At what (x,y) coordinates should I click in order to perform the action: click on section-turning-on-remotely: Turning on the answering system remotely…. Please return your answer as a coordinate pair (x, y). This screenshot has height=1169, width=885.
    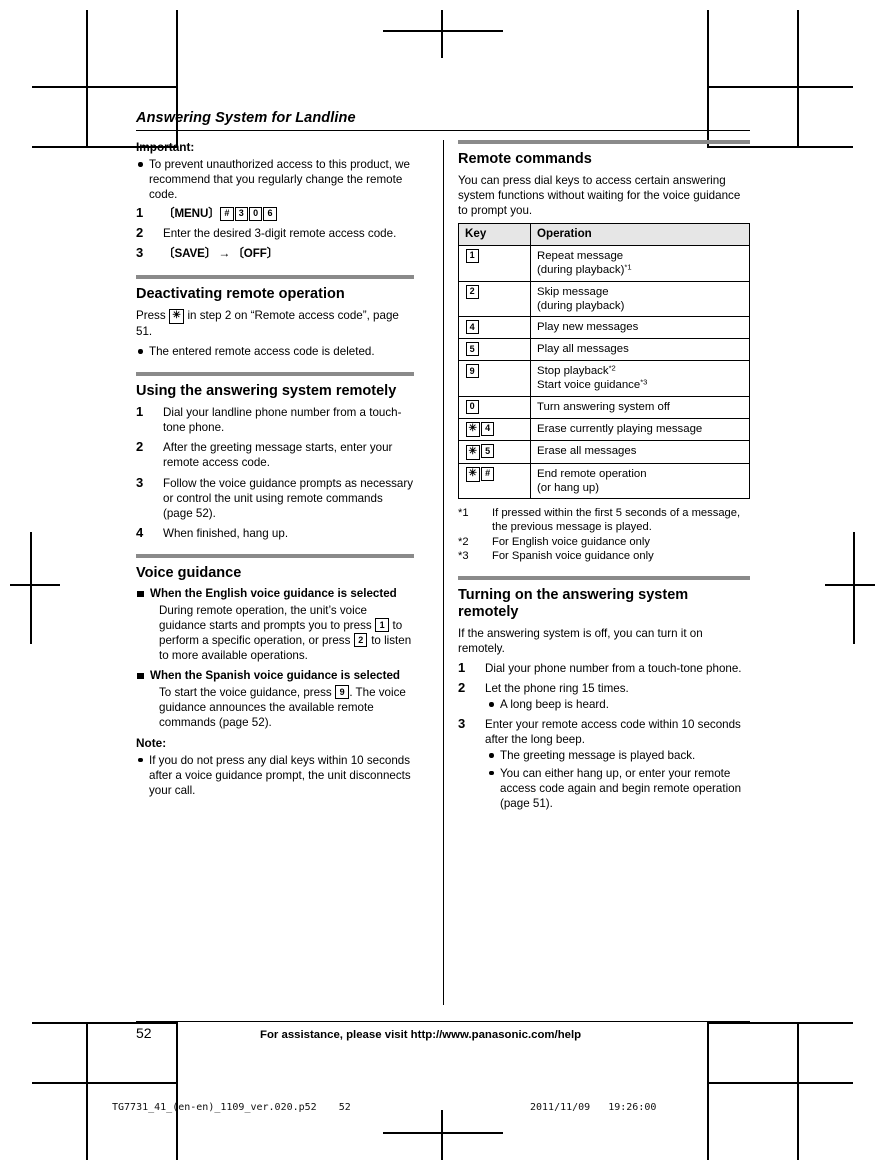
    Looking at the image, I should click on (604, 699).